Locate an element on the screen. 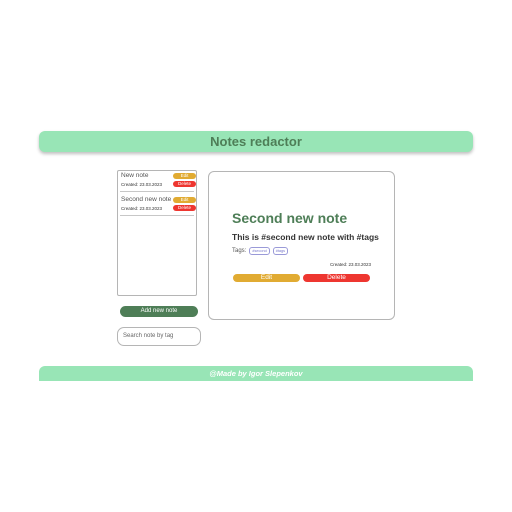 The image size is (512, 512). app-header: Notes redactor is located at coordinates (256, 141).